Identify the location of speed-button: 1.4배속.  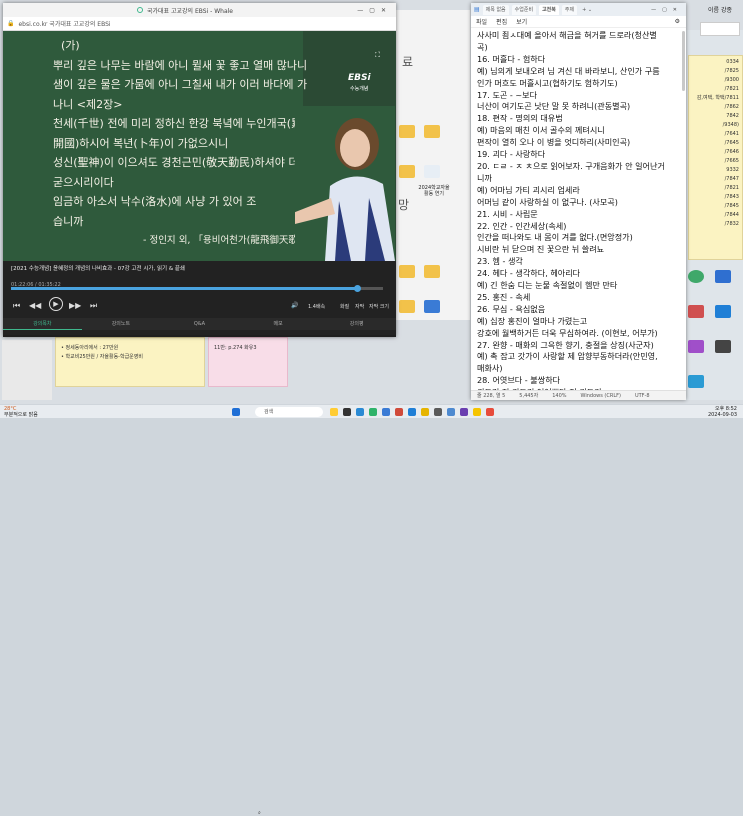
(316, 306).